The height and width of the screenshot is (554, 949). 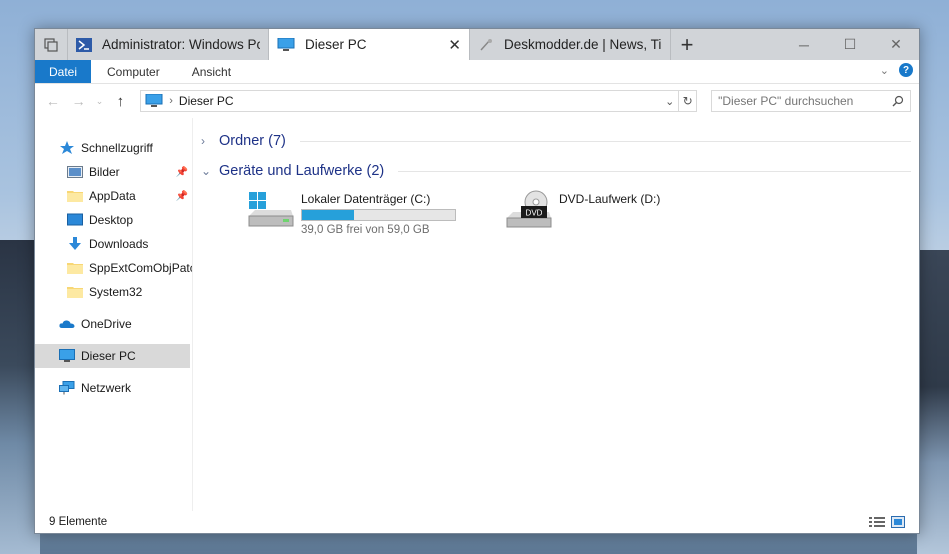 What do you see at coordinates (79, 101) in the screenshot?
I see `forward-button: →` at bounding box center [79, 101].